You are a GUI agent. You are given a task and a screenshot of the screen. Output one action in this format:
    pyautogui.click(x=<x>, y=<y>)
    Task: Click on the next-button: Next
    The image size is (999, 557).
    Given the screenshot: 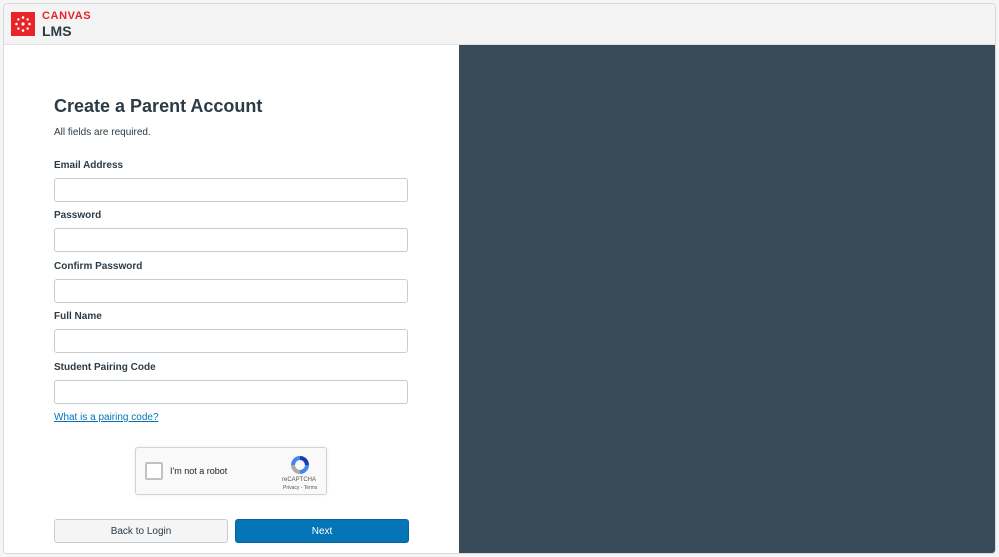 What is the action you would take?
    pyautogui.click(x=322, y=531)
    